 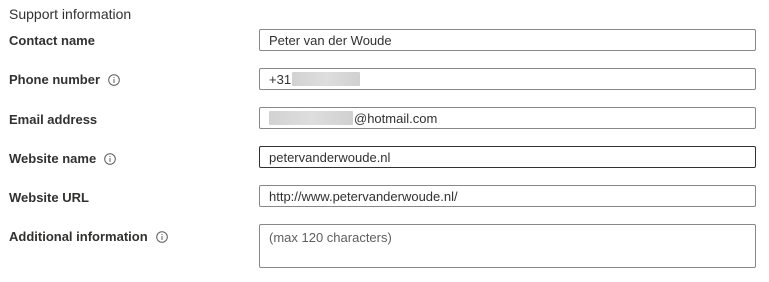 I want to click on website-name-label-text: Website name, so click(x=53, y=158).